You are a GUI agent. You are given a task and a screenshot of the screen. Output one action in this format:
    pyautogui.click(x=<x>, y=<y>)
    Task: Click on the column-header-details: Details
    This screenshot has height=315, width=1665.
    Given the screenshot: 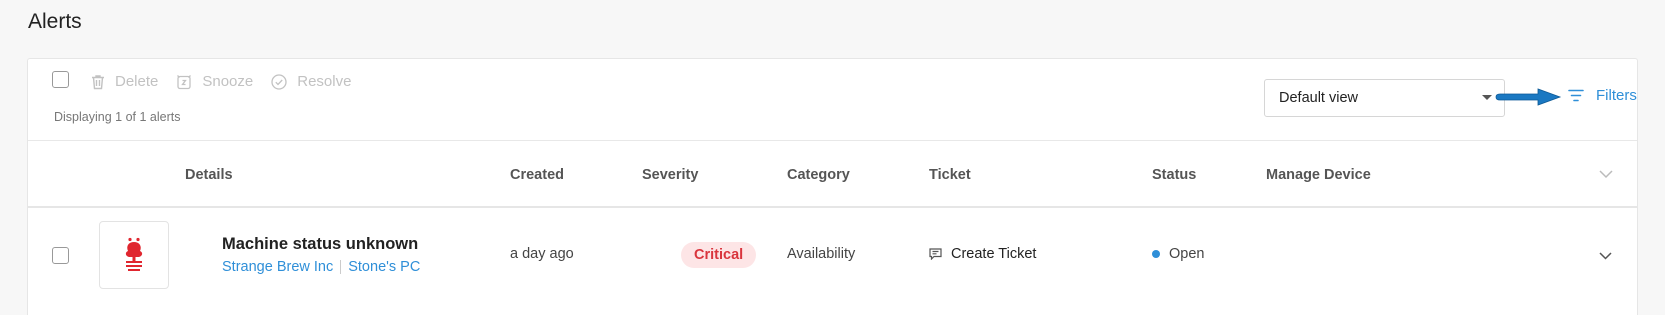 What is the action you would take?
    pyautogui.click(x=209, y=175)
    